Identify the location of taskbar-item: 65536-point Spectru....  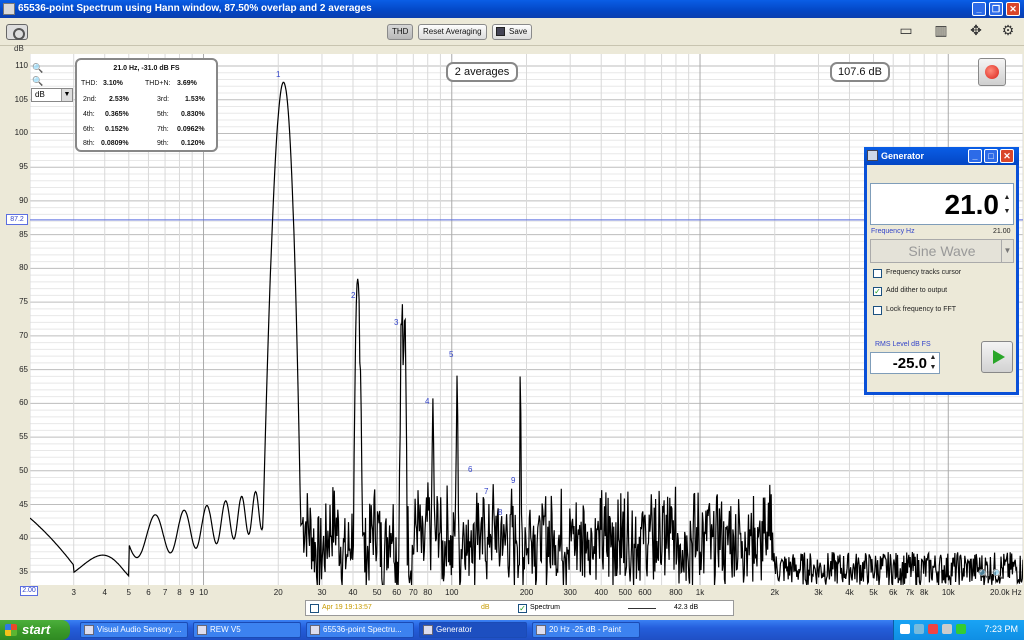
(360, 630).